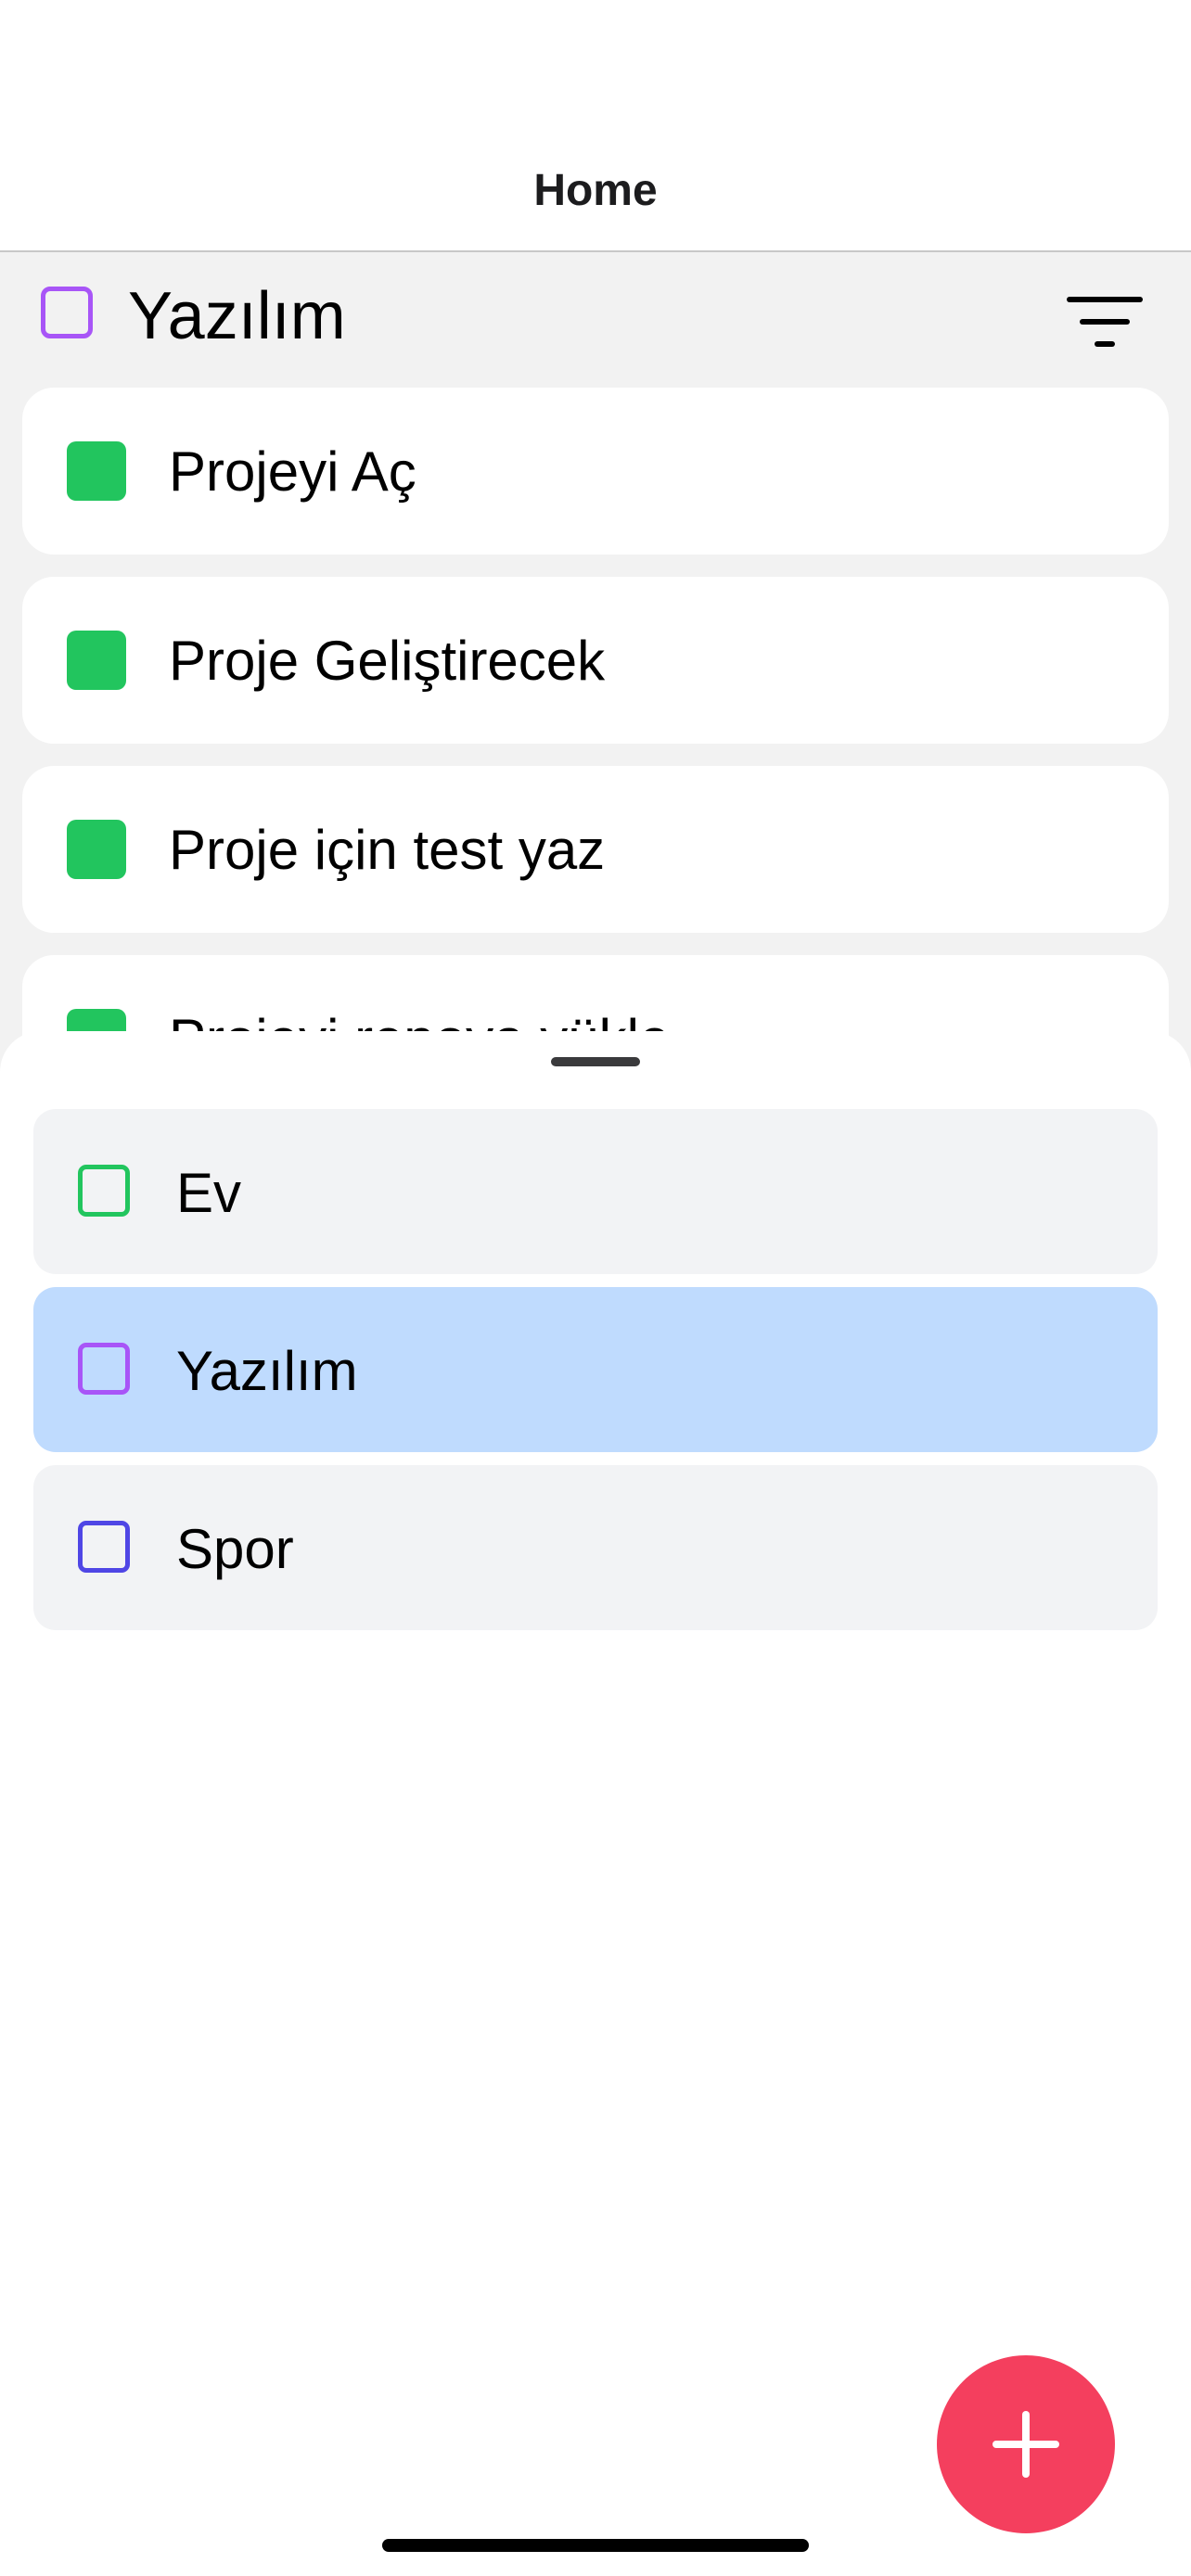 This screenshot has width=1191, height=2576. Describe the element at coordinates (1026, 2444) in the screenshot. I see `add-task-button` at that location.